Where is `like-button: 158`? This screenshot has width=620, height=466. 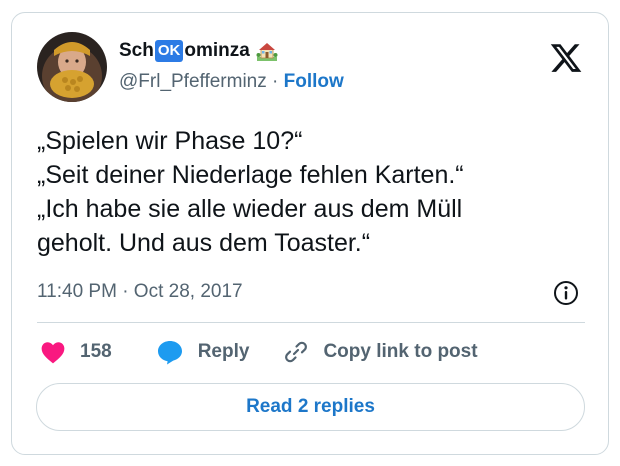 like-button: 158 is located at coordinates (76, 352).